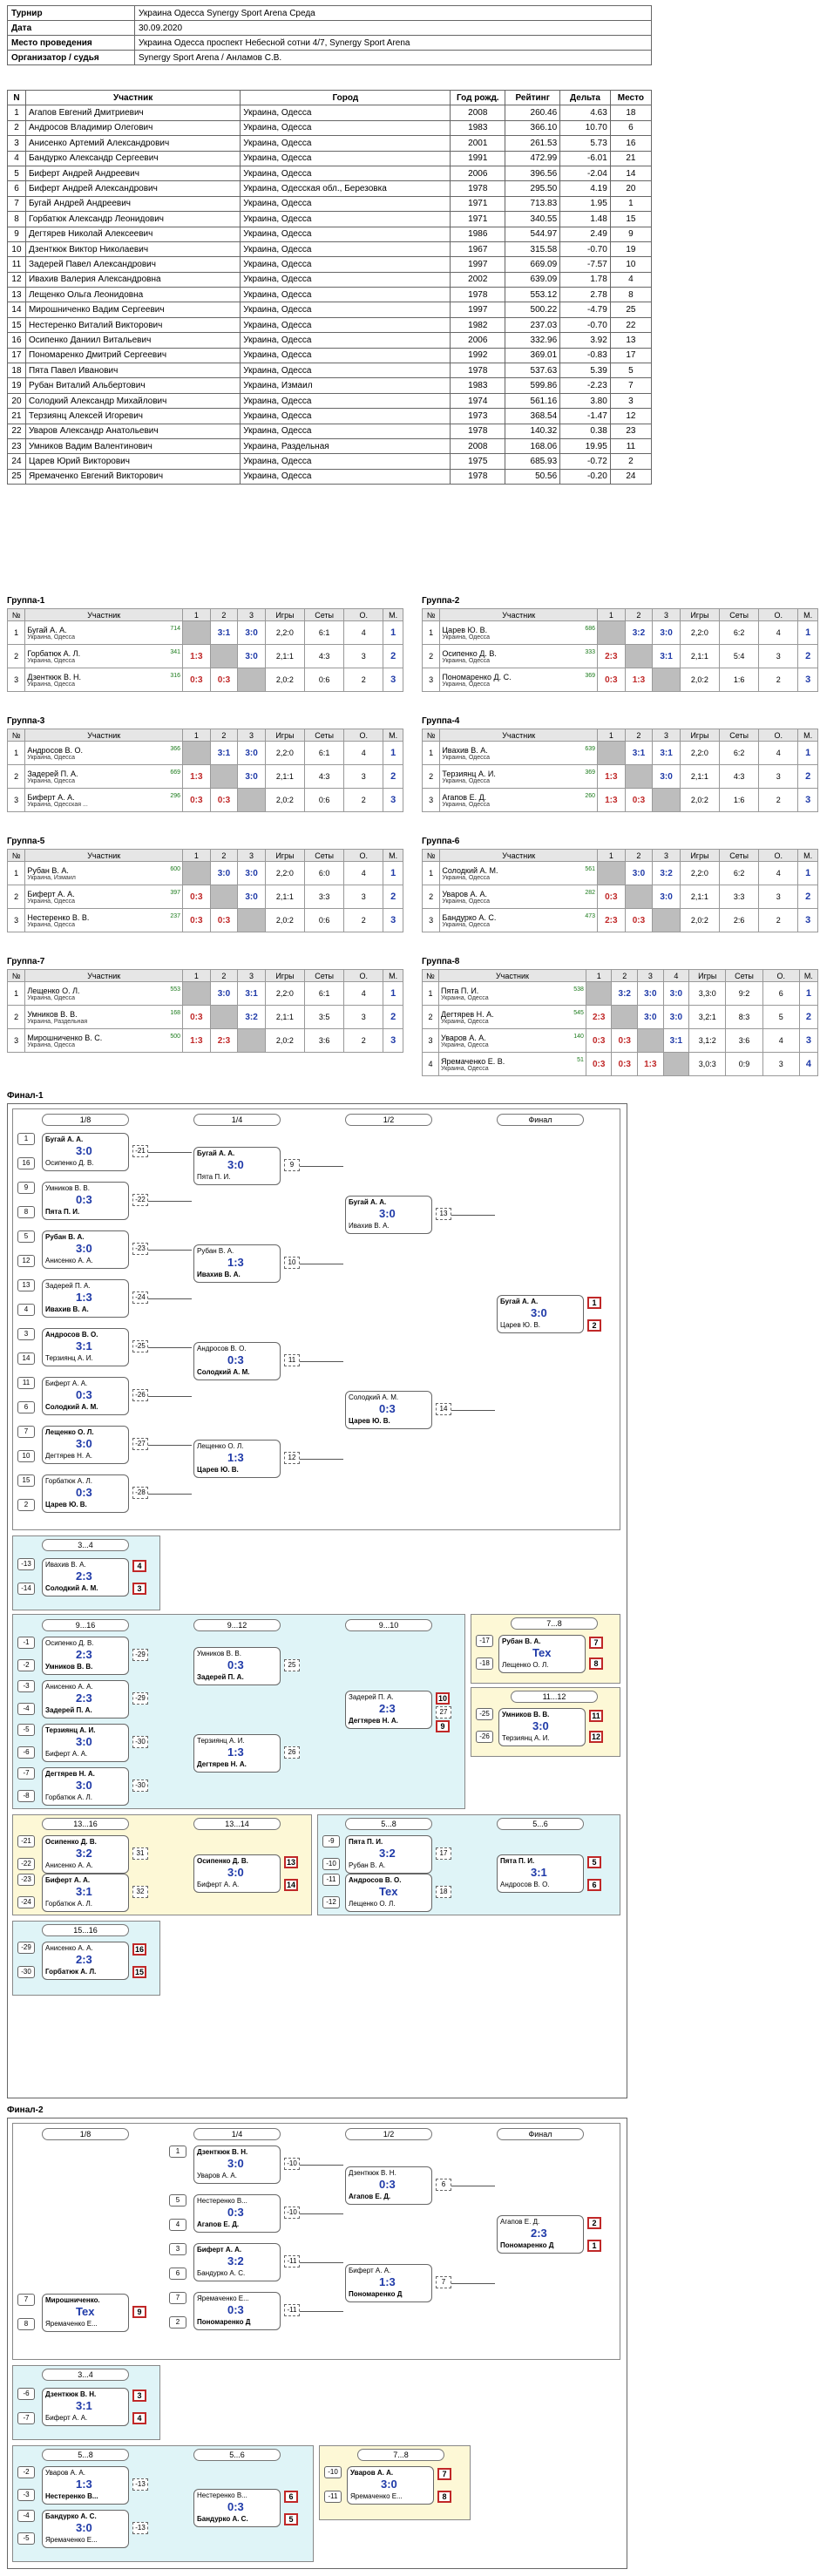  I want to click on place-value: 1, so click(393, 993).